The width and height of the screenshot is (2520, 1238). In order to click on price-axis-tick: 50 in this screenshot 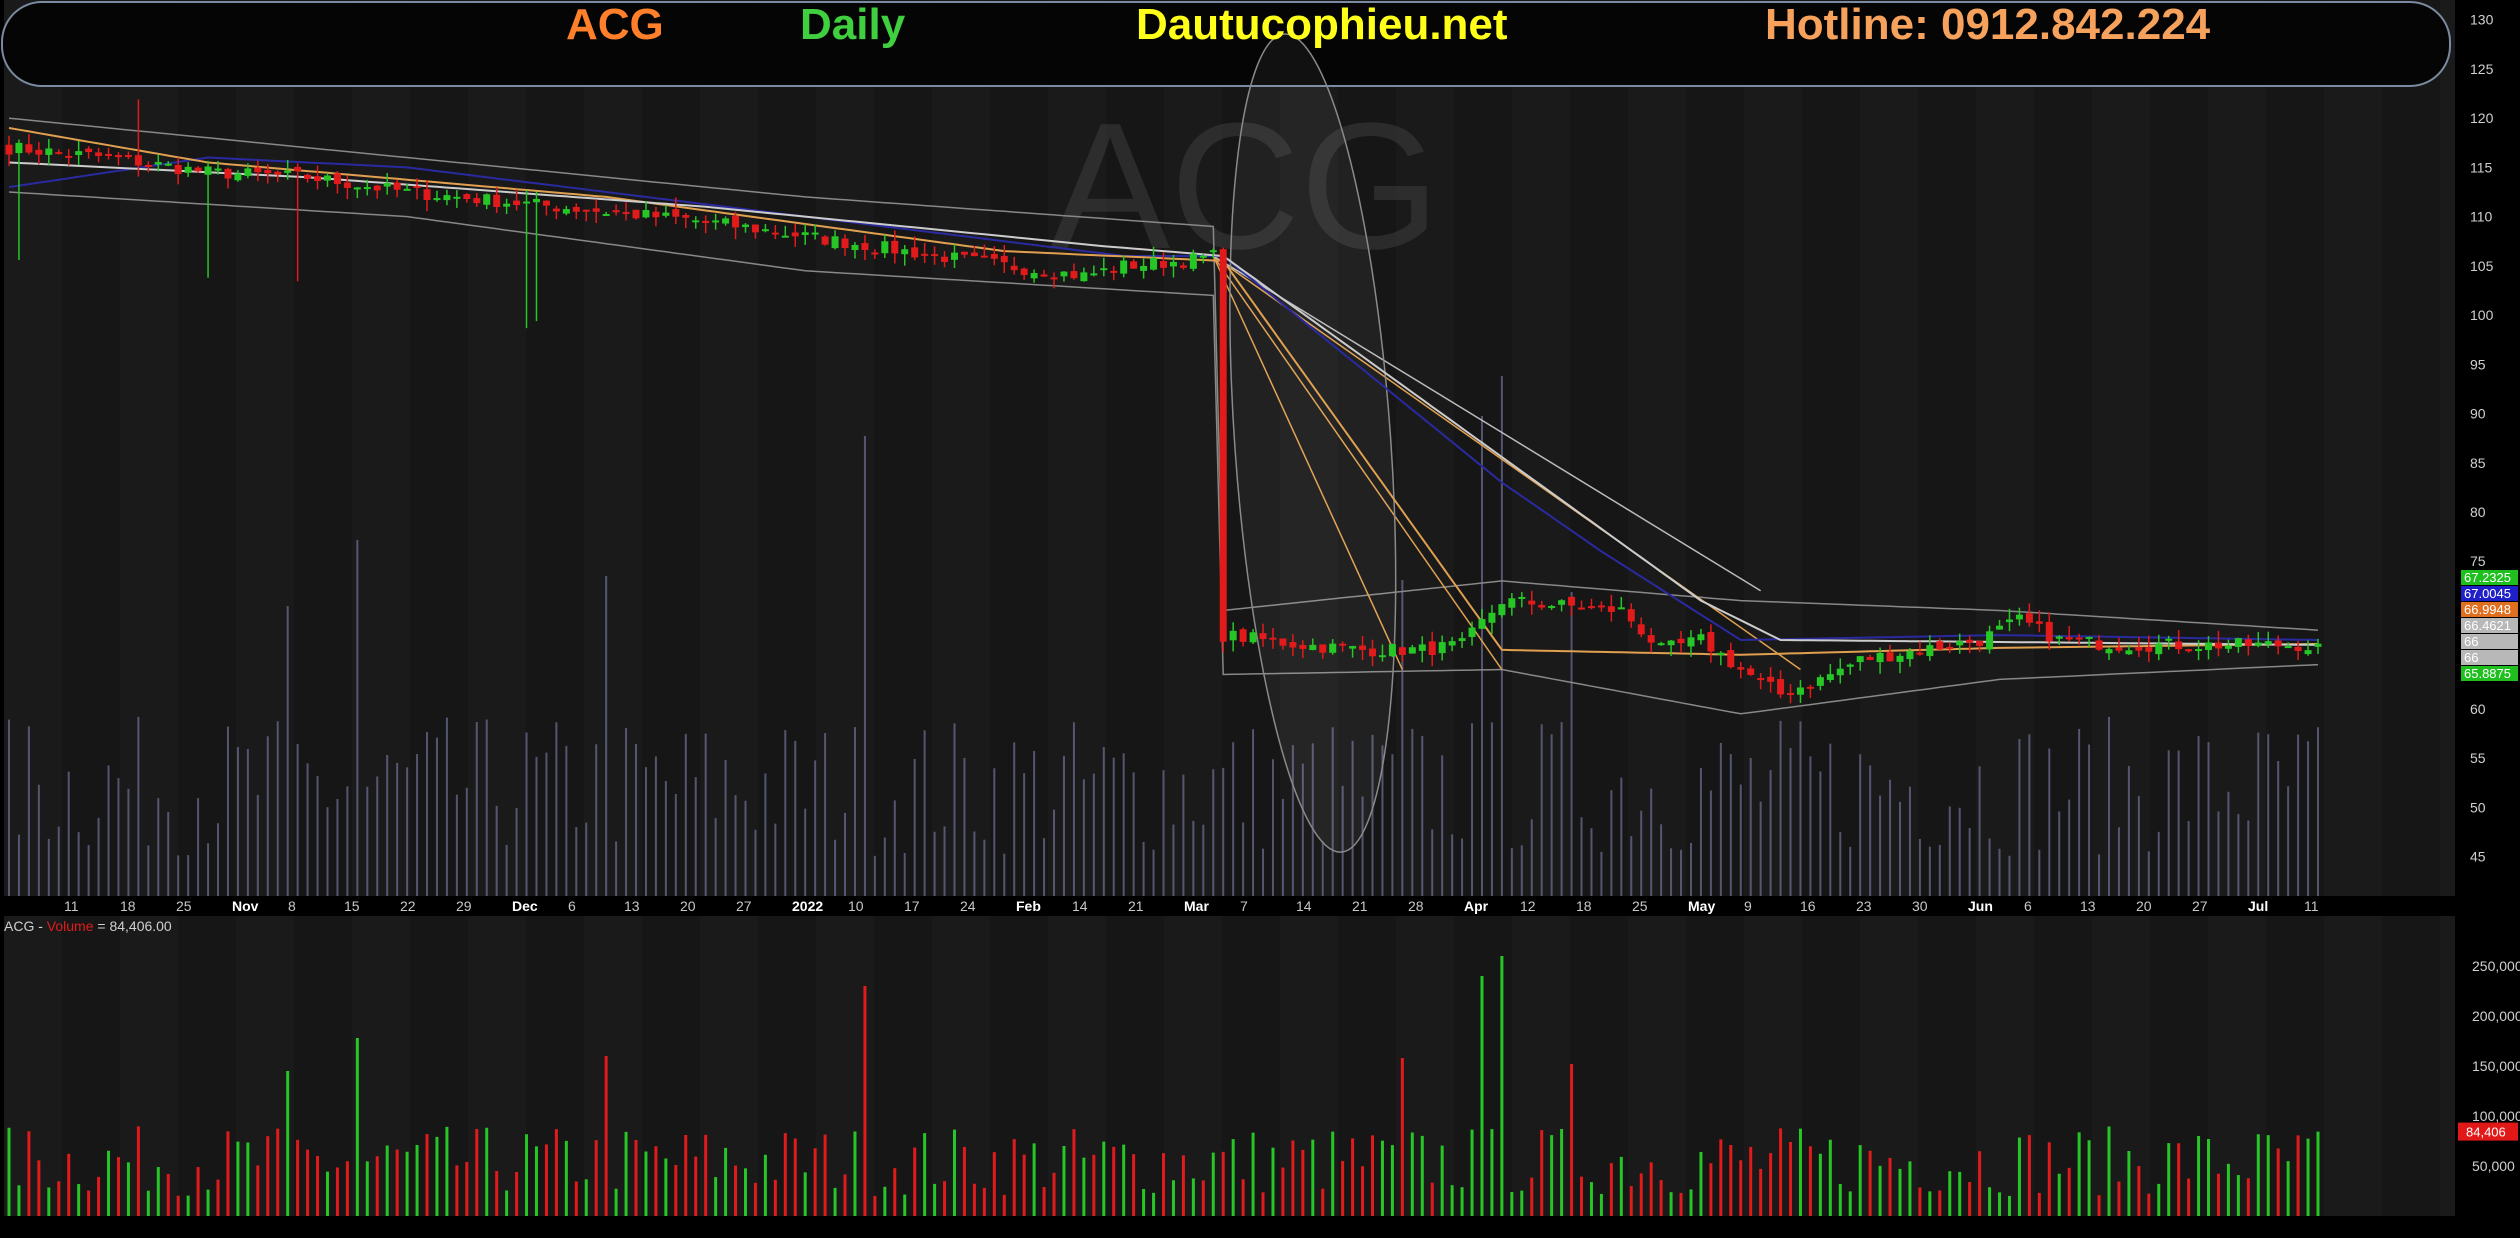, I will do `click(2478, 807)`.